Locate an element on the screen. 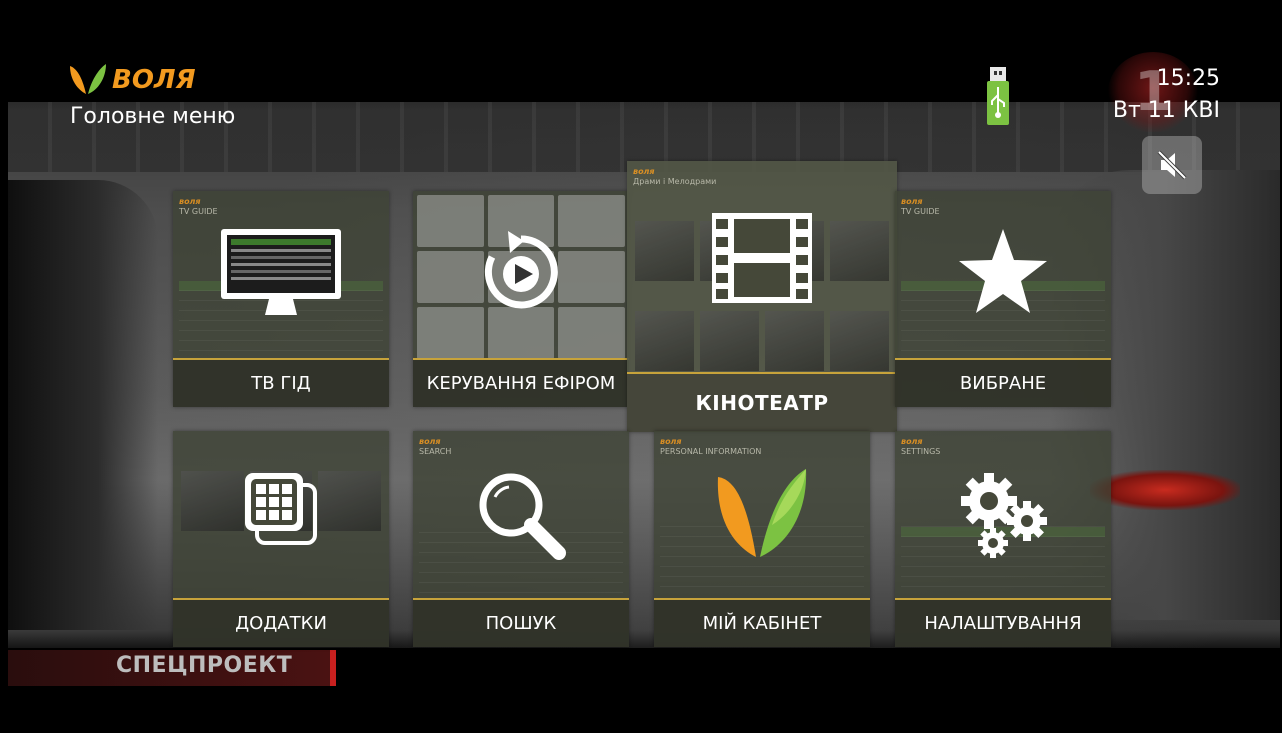 This screenshot has height=733, width=1282. preview-header: воля SEARCH is located at coordinates (435, 446).